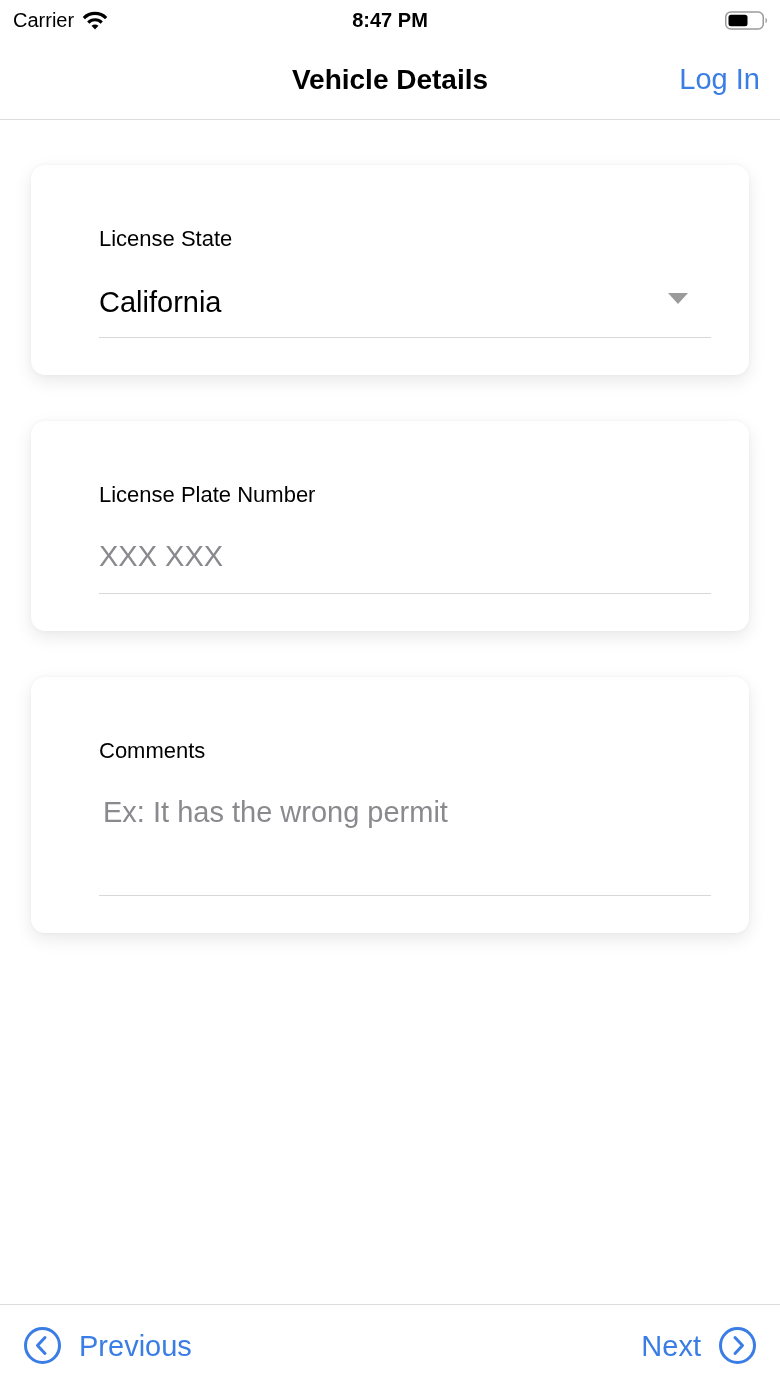  I want to click on carrier-name: Carrier, so click(44, 20).